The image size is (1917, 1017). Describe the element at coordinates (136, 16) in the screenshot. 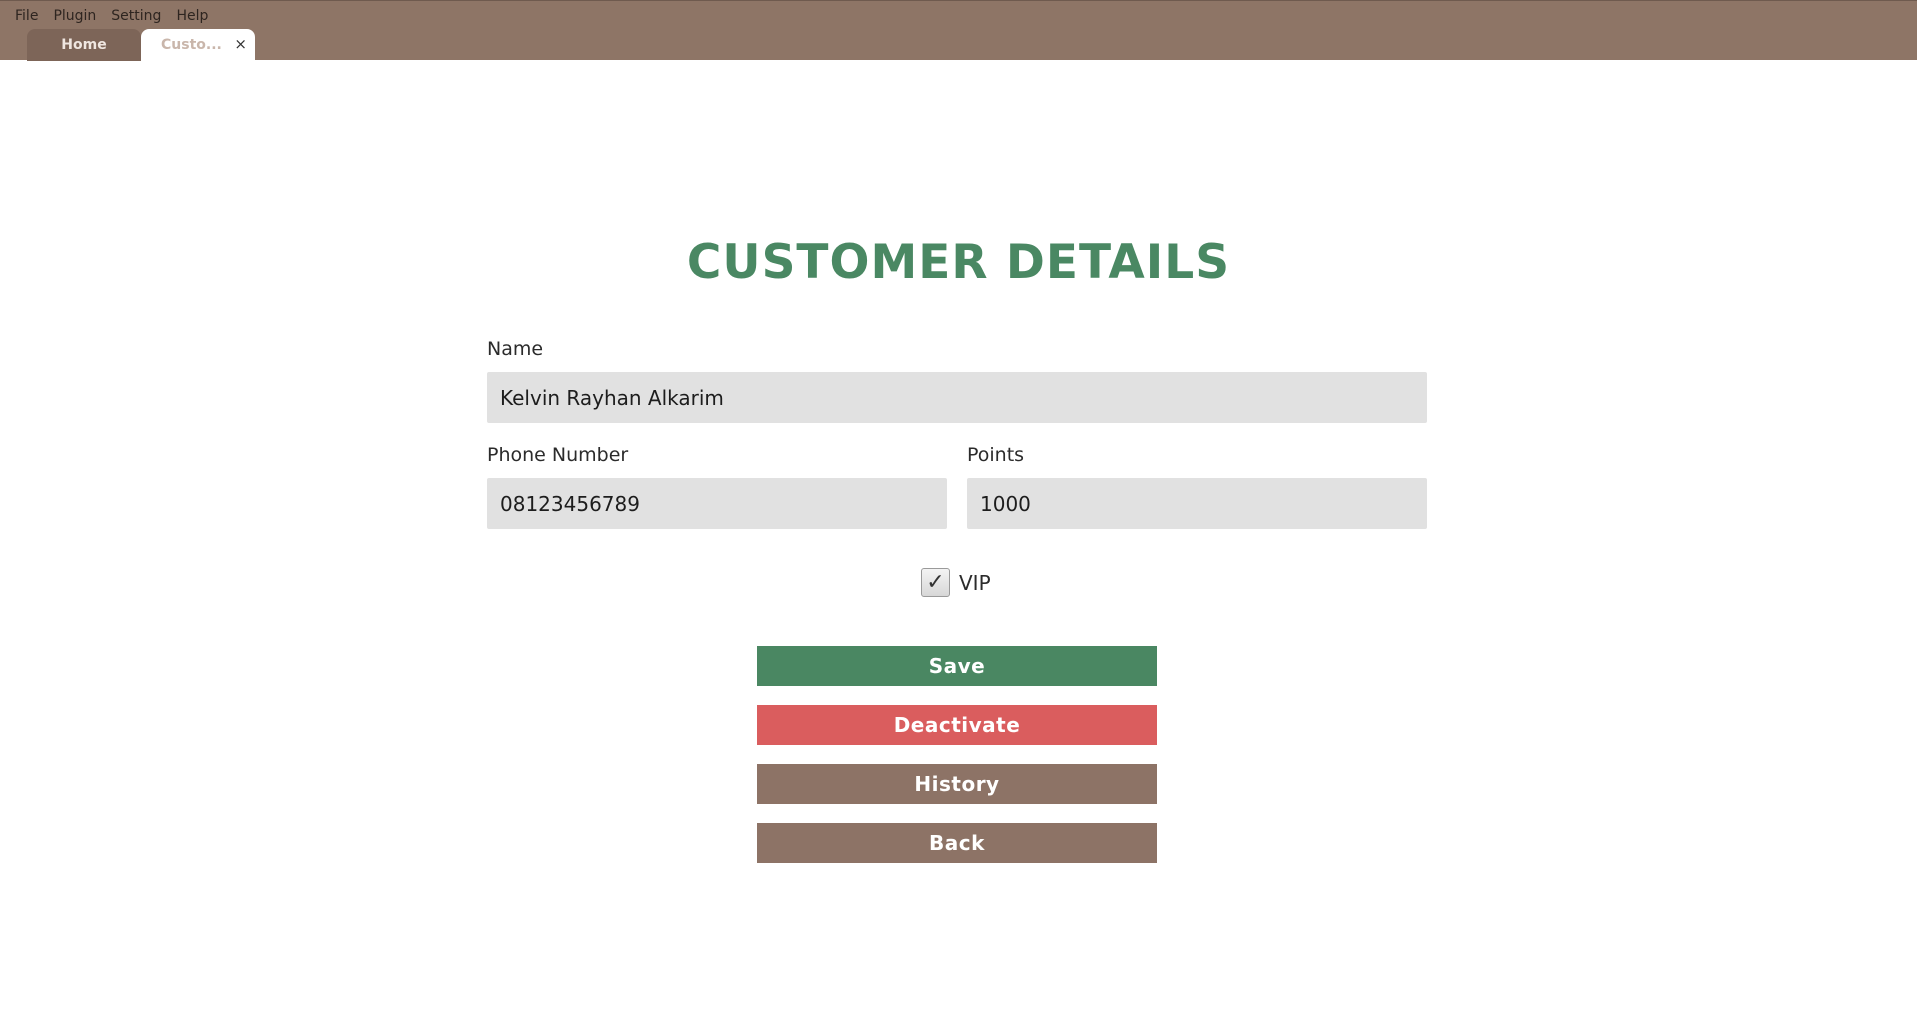

I see `menu-setting: Setting` at that location.